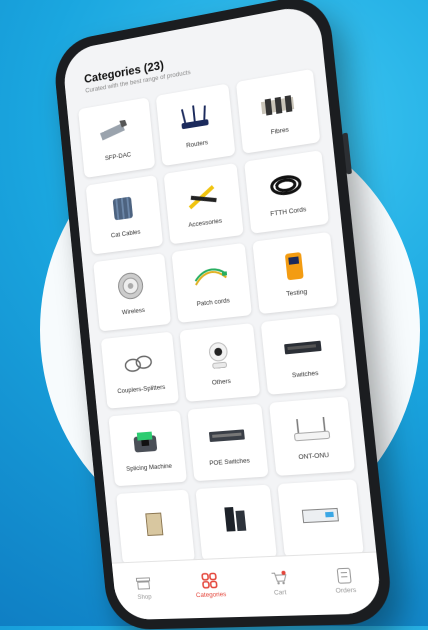 The width and height of the screenshot is (428, 630). Describe the element at coordinates (144, 597) in the screenshot. I see `nav-label: Shop` at that location.